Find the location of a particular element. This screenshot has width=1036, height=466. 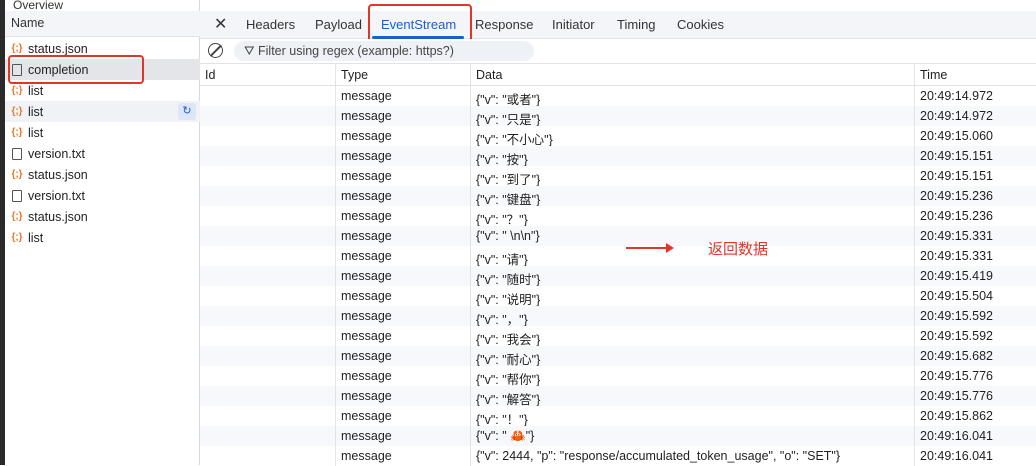

overview-label: Overview is located at coordinates (38, 5).